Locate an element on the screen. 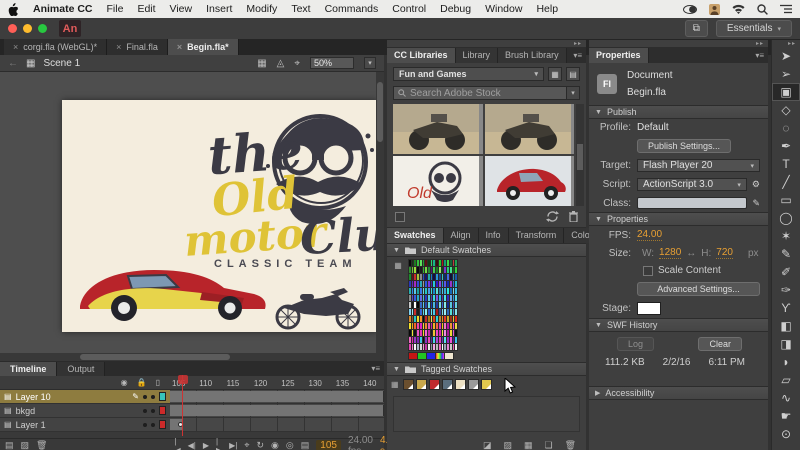 The image size is (800, 450). swf-history-section-header: ▼ SWF History is located at coordinates (678, 325).